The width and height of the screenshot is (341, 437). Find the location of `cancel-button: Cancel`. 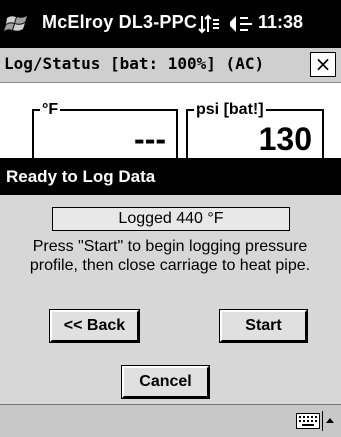

cancel-button: Cancel is located at coordinates (165, 382).